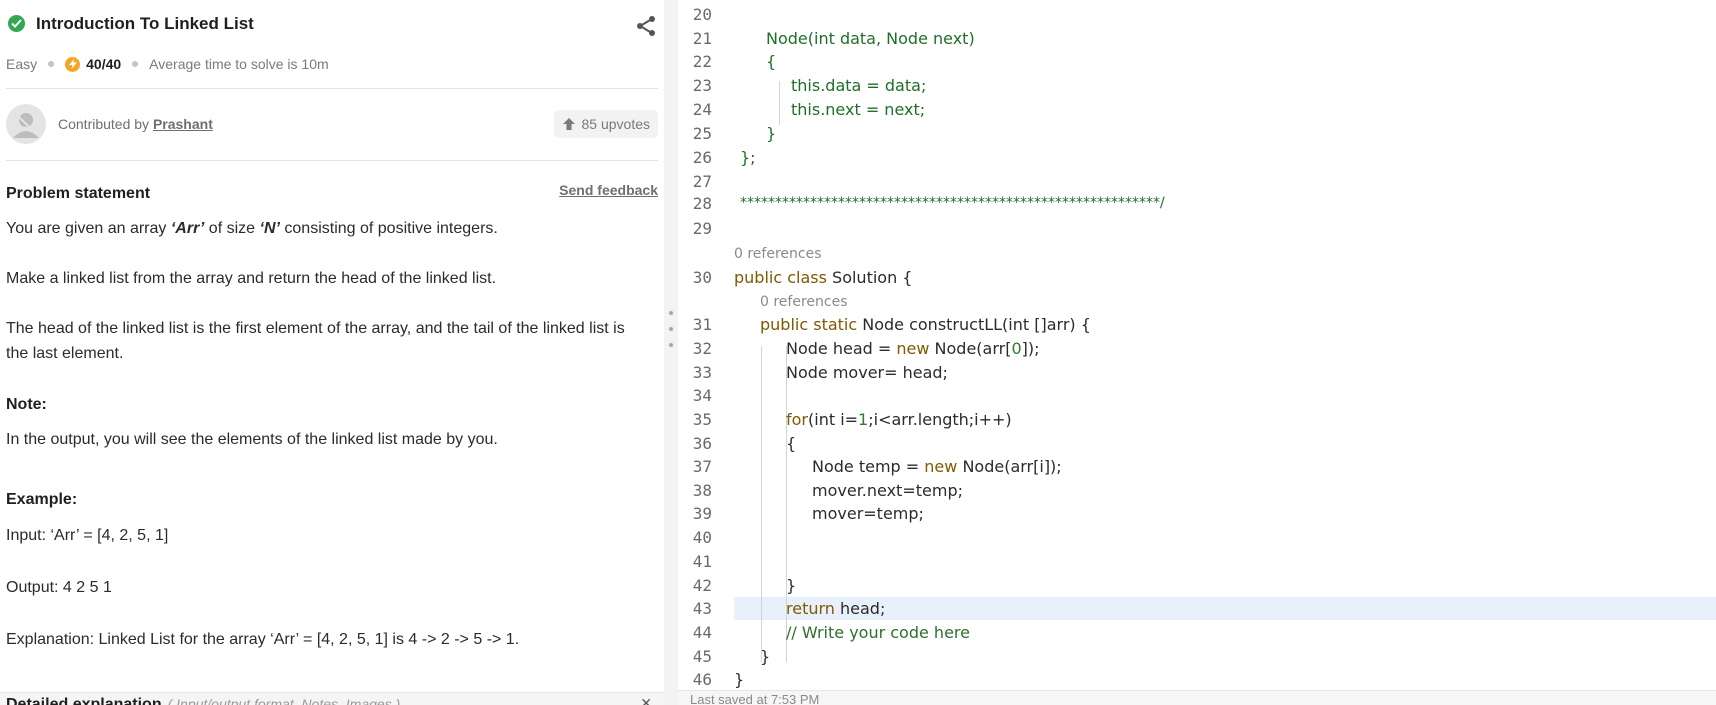 The image size is (1716, 705). What do you see at coordinates (104, 64) in the screenshot?
I see `score-value: 40/40` at bounding box center [104, 64].